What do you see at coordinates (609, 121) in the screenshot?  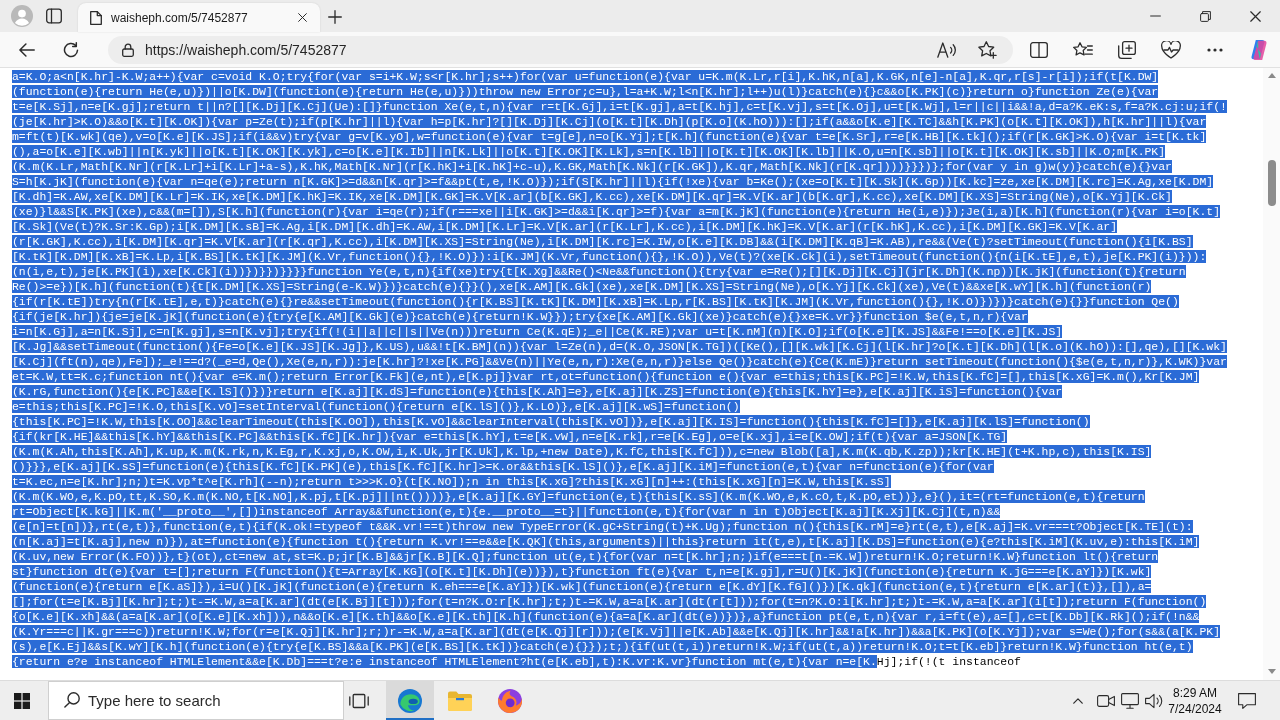 I see `code-text: (je[K.hr]>K.O)&&o[K.t][K.OK]){var p=Ze(t);if(p[K.hr]||l){var h=p[K.hr]?[][K.Dj][K.Cj](o[K.t][K.Dh](p[K.o](K.hO))):[];if(a&&o[K.e][K.TC]&&h[K.PK](o[K.t][K.OK]),h[K.hr]||l){var` at bounding box center [609, 121].